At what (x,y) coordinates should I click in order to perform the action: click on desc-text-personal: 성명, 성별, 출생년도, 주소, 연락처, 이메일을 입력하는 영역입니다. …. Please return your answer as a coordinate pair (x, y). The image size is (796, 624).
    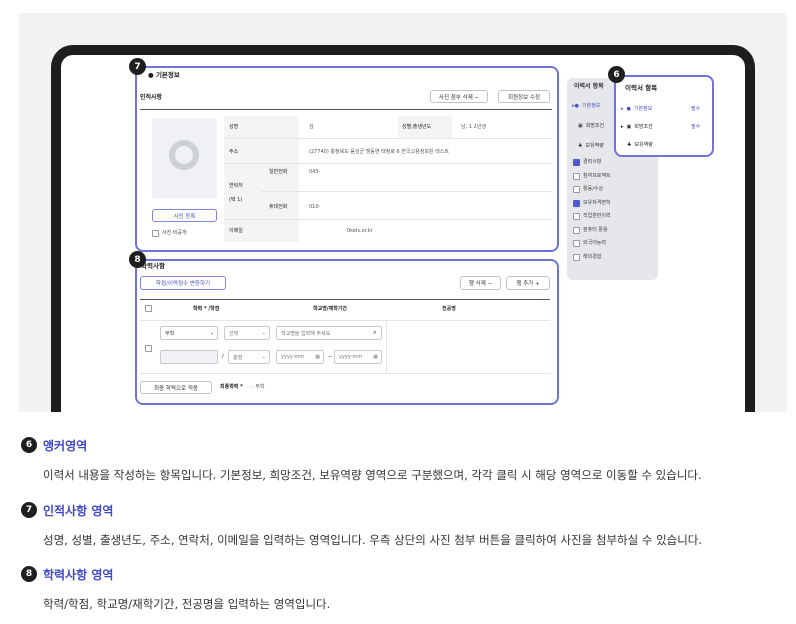
    Looking at the image, I should click on (373, 540).